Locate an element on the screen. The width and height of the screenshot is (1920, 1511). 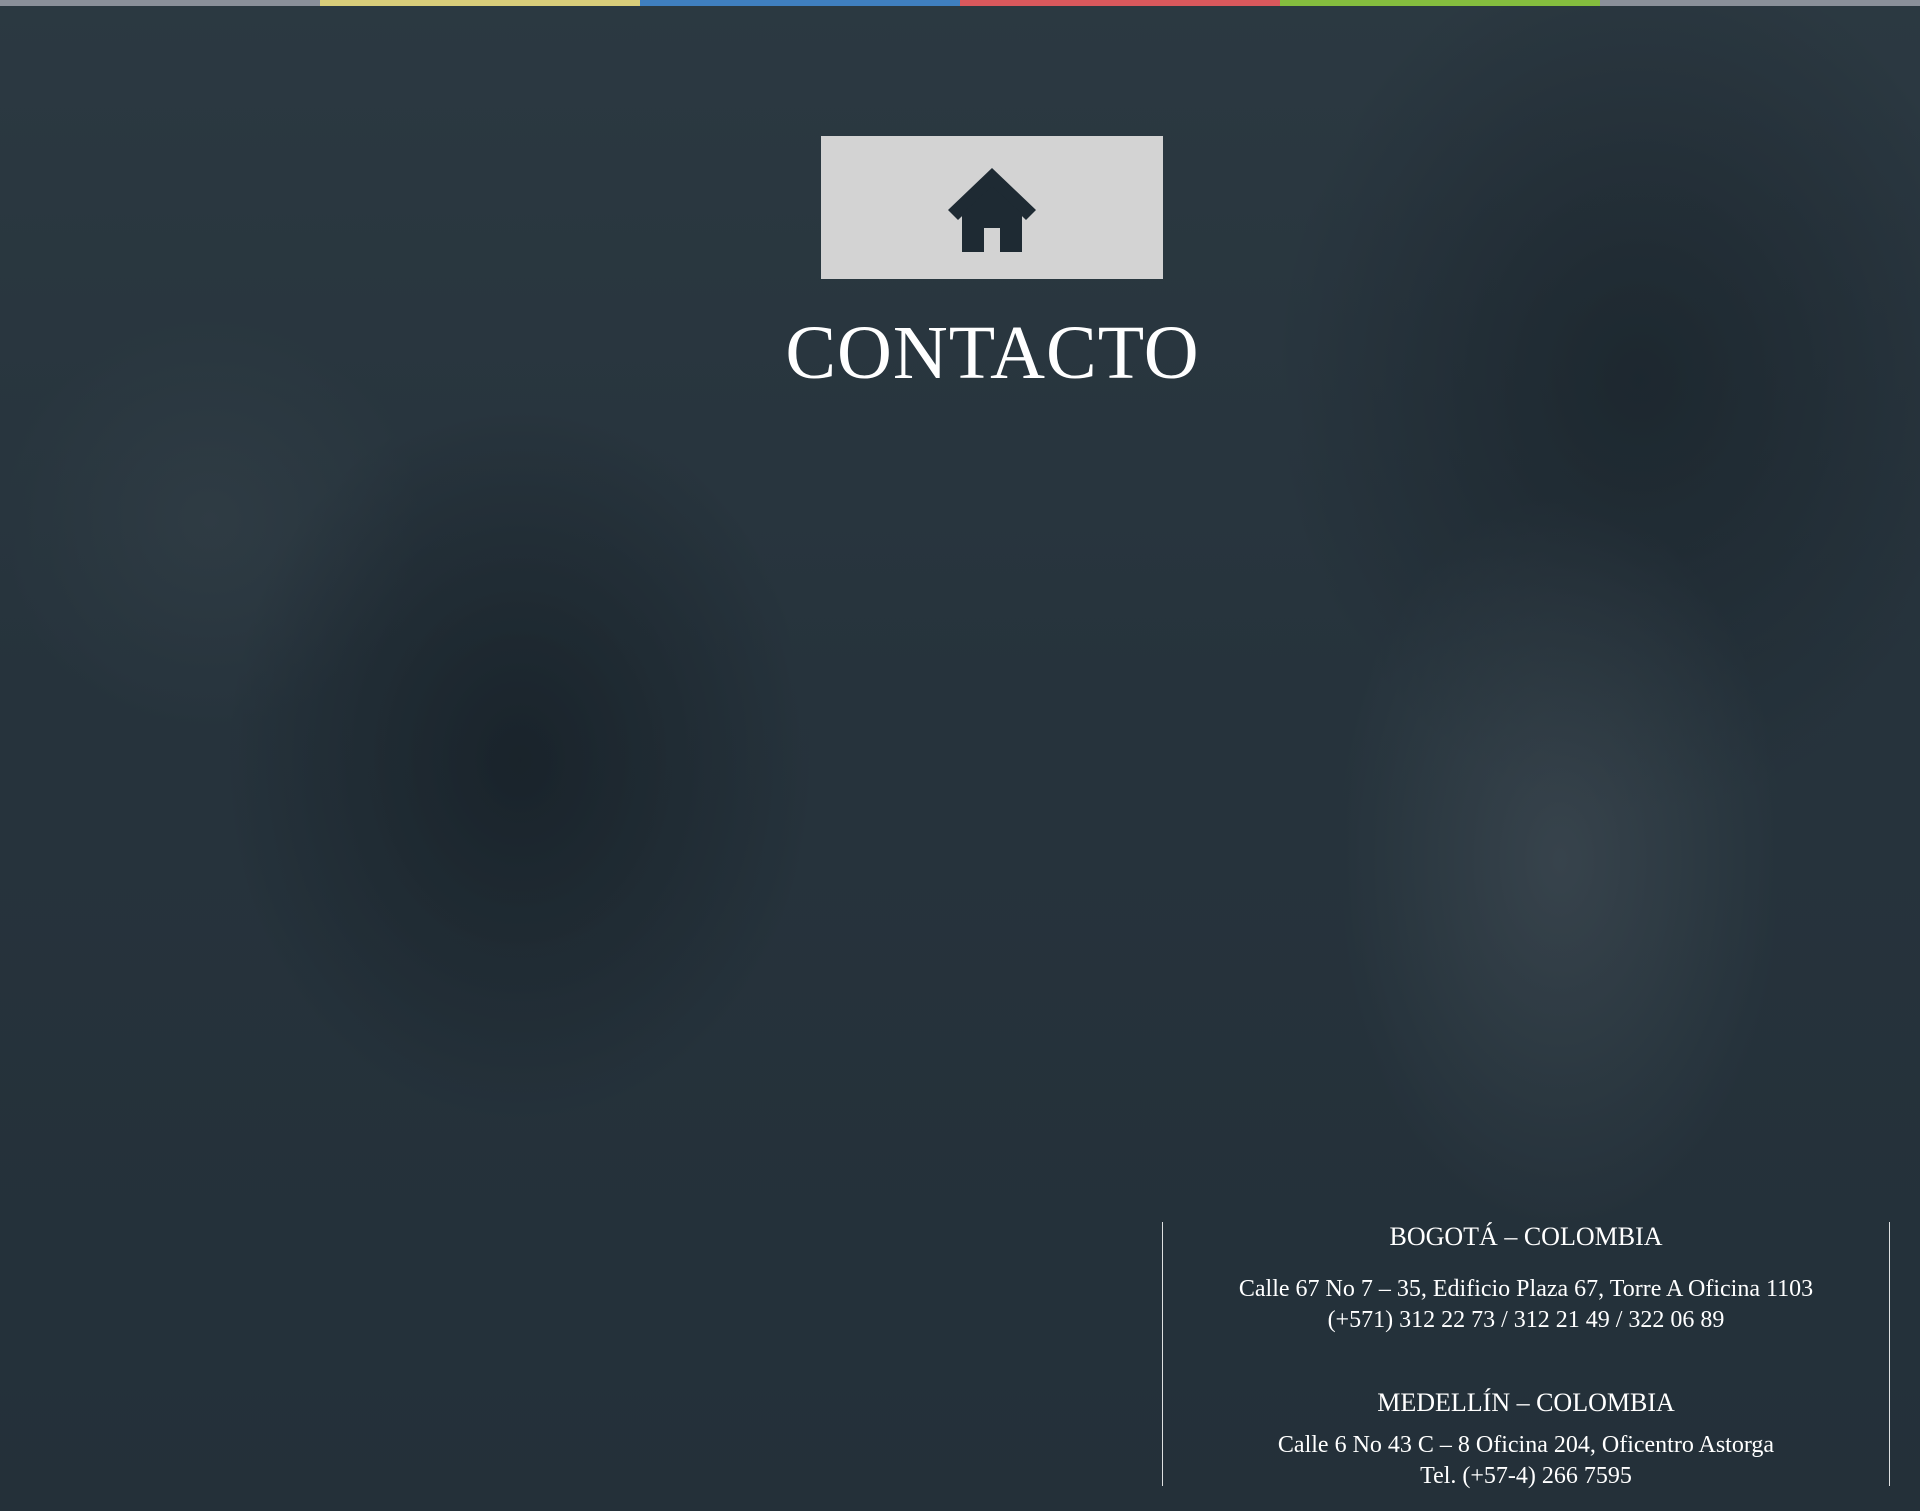
page-title: CONTACTO is located at coordinates (992, 353).